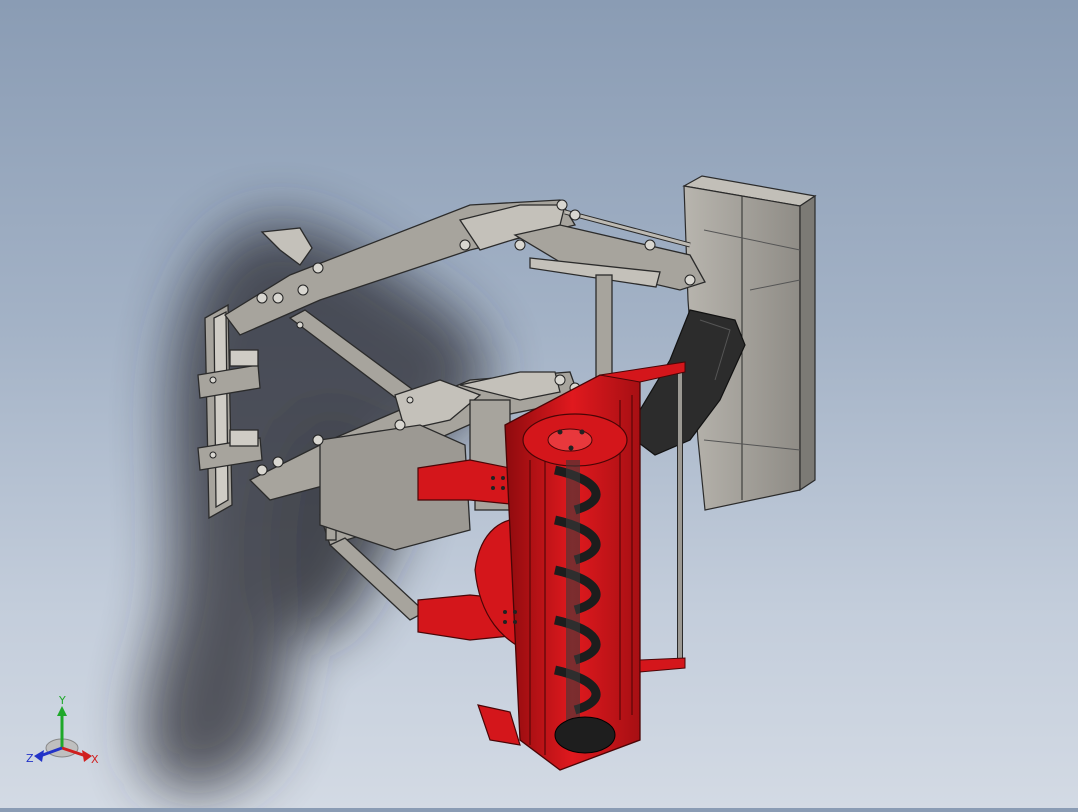  Describe the element at coordinates (62, 700) in the screenshot. I see `y-axis-label: Y` at that location.